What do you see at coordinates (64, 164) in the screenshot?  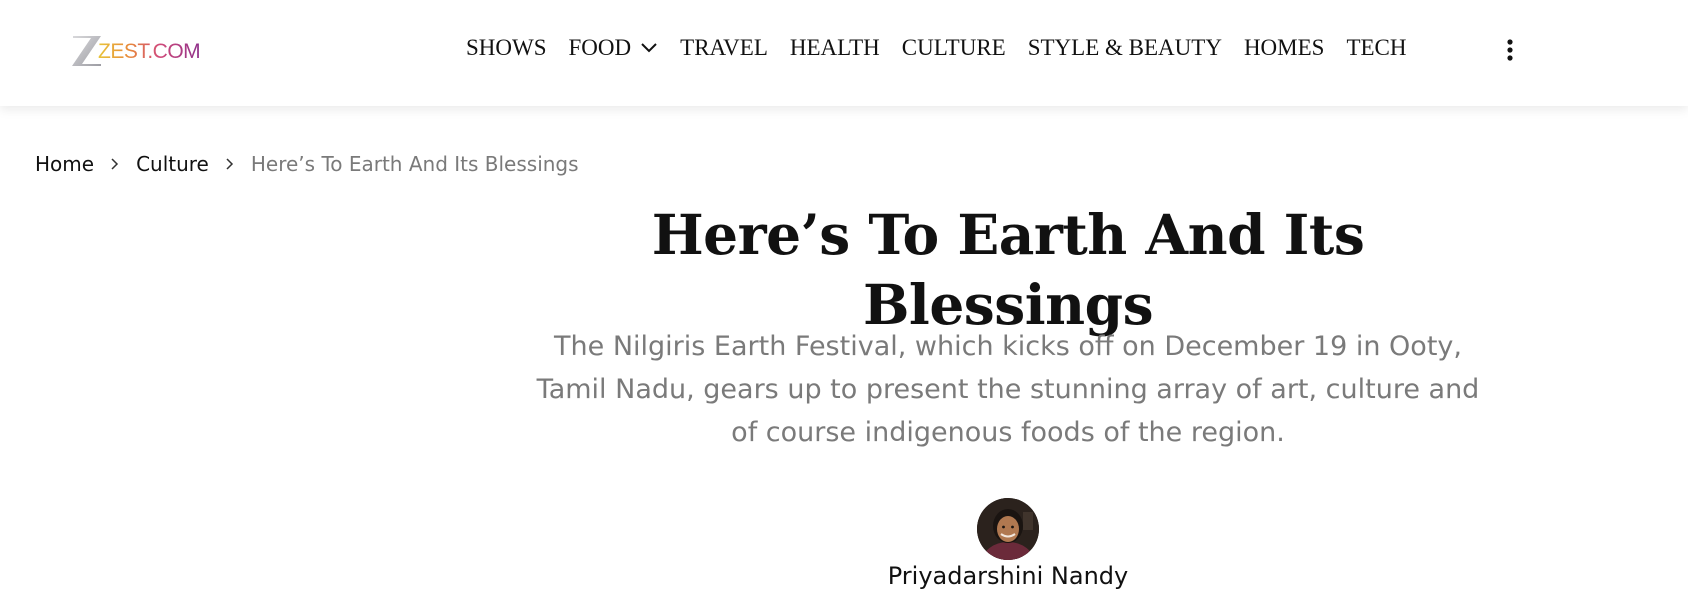 I see `breadcrumb-home: Home` at bounding box center [64, 164].